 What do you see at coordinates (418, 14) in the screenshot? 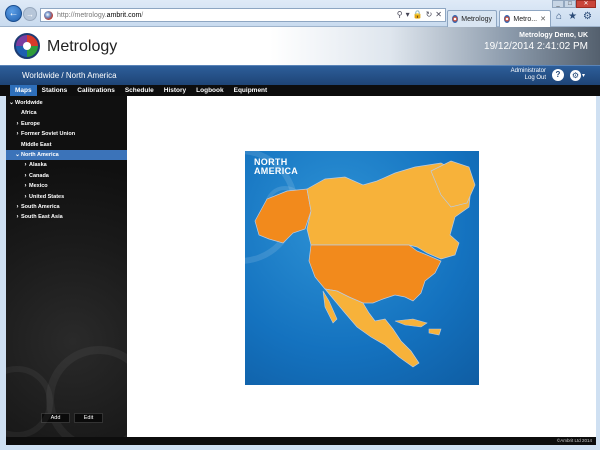
I see `lock-icon: 🔒` at bounding box center [418, 14].